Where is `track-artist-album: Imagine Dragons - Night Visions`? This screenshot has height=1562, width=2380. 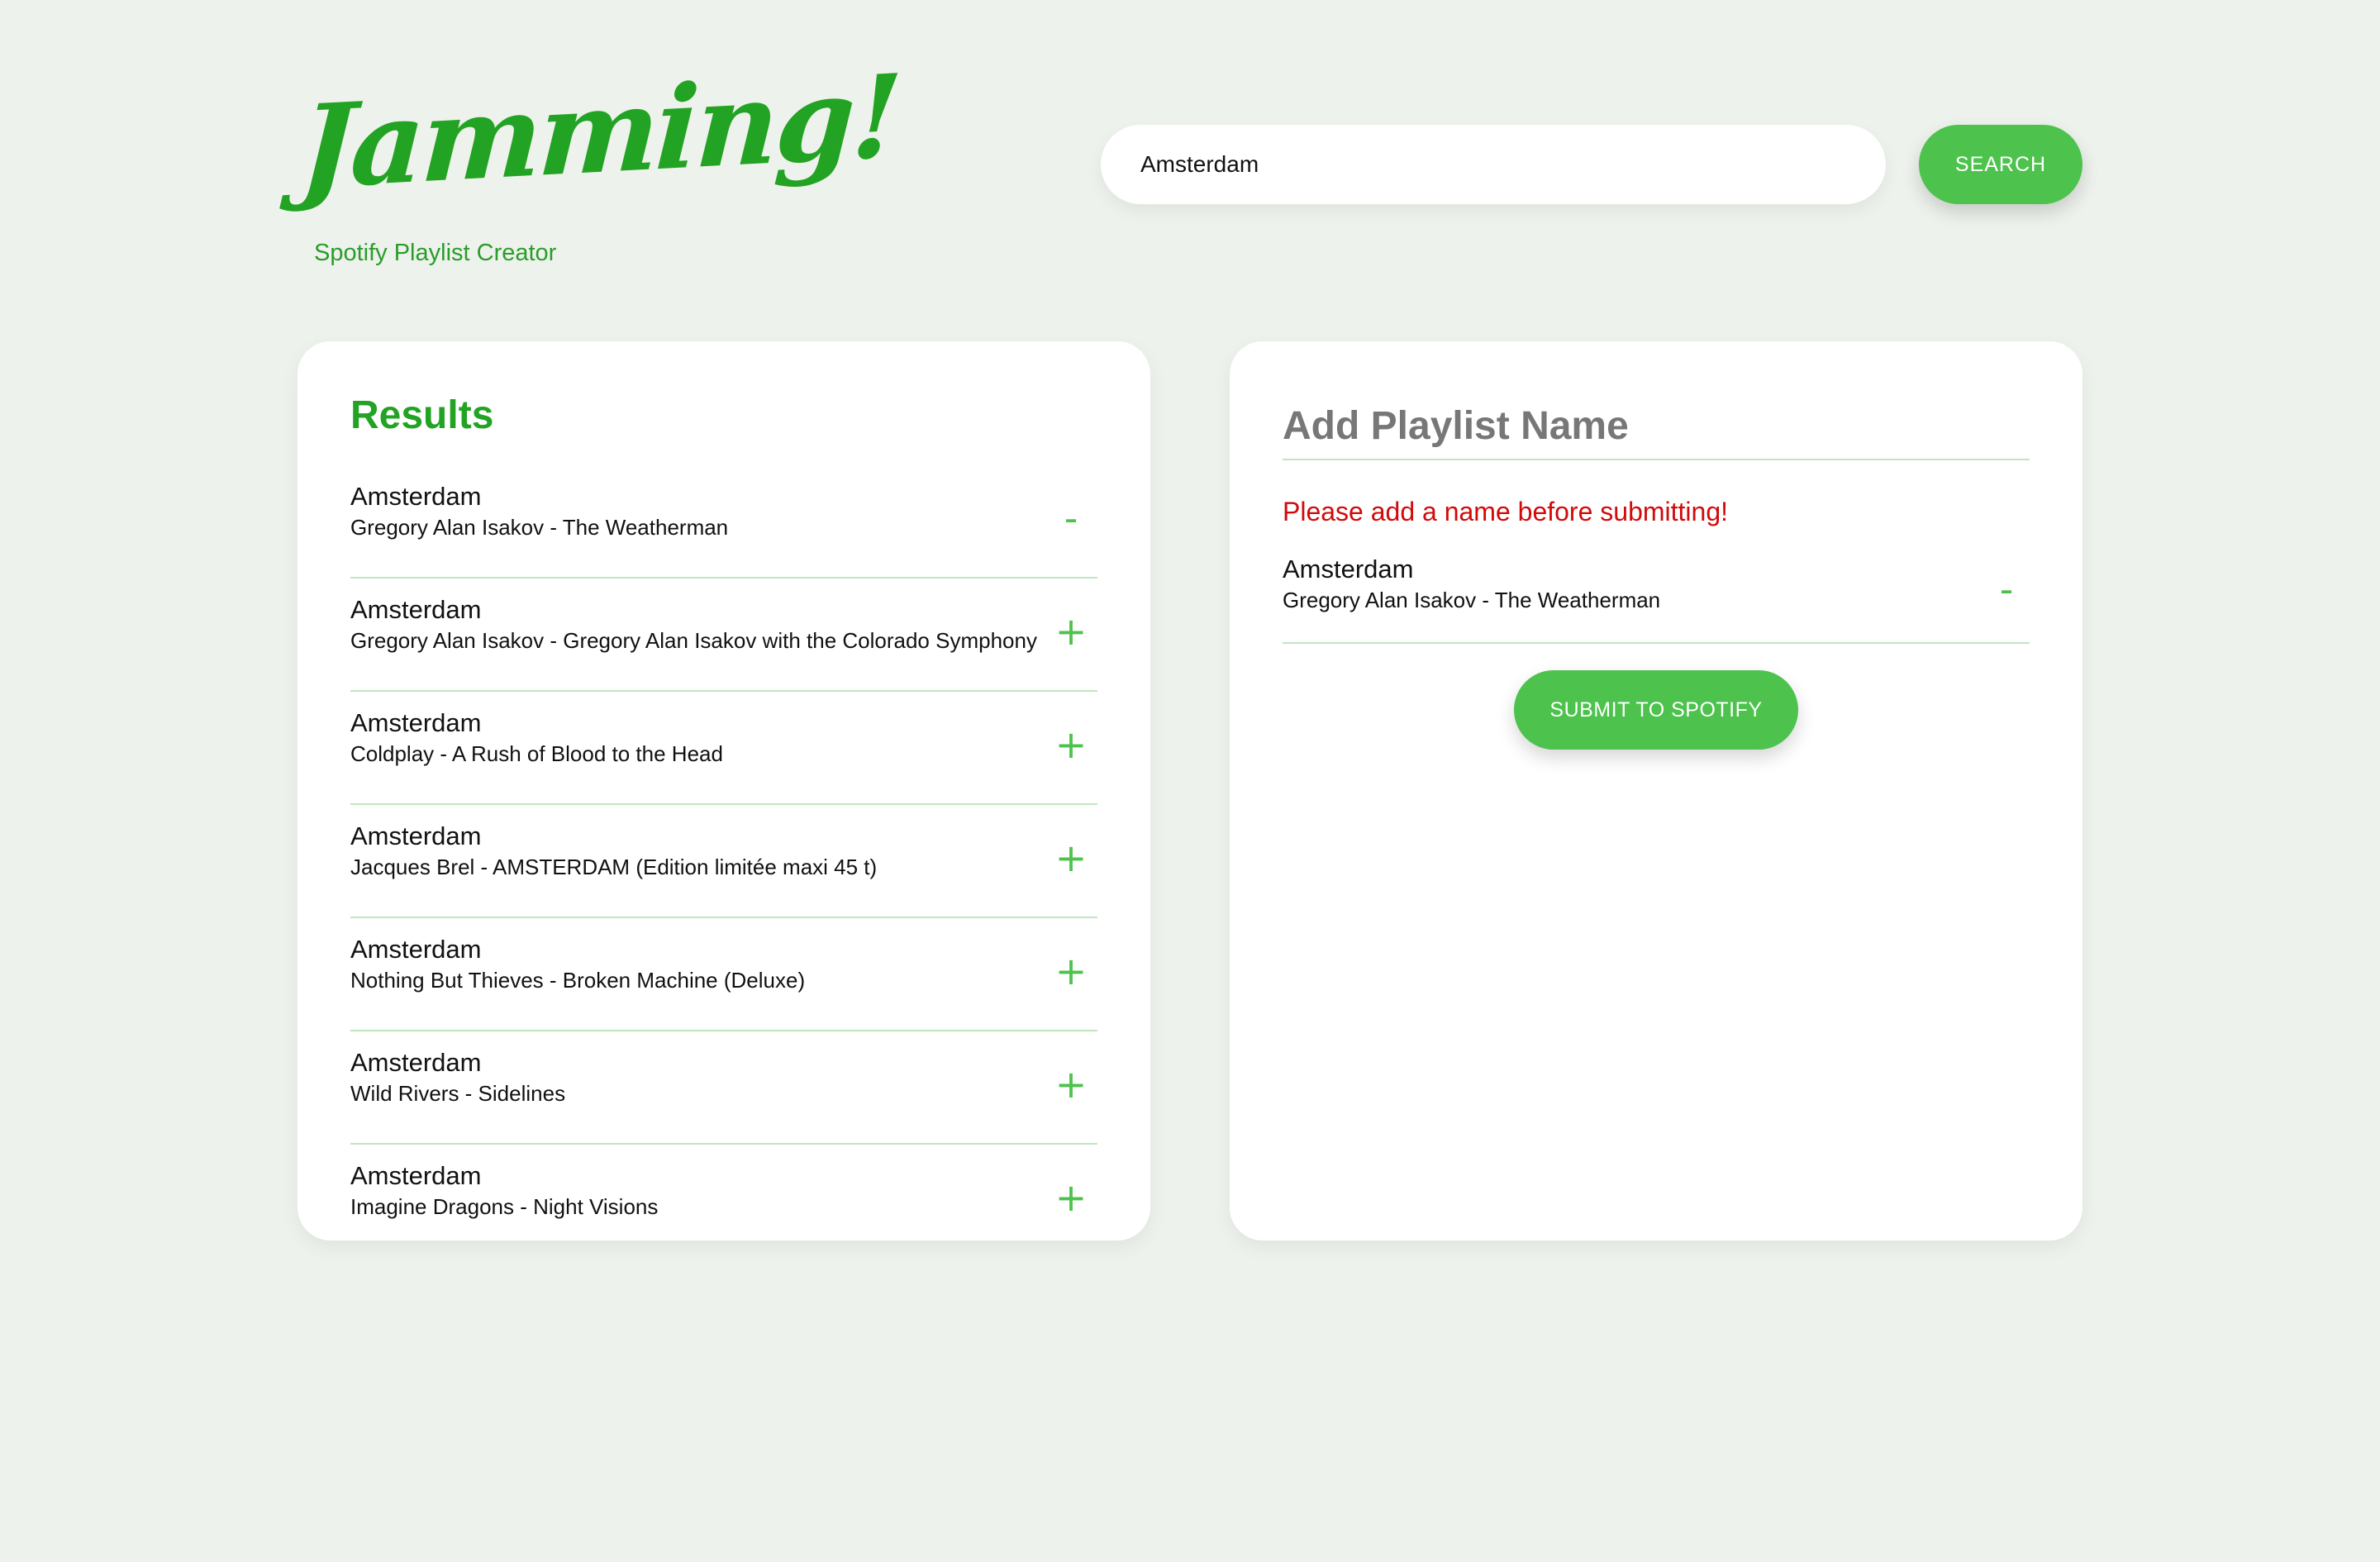
track-artist-album: Imagine Dragons - Night Visions is located at coordinates (504, 1206).